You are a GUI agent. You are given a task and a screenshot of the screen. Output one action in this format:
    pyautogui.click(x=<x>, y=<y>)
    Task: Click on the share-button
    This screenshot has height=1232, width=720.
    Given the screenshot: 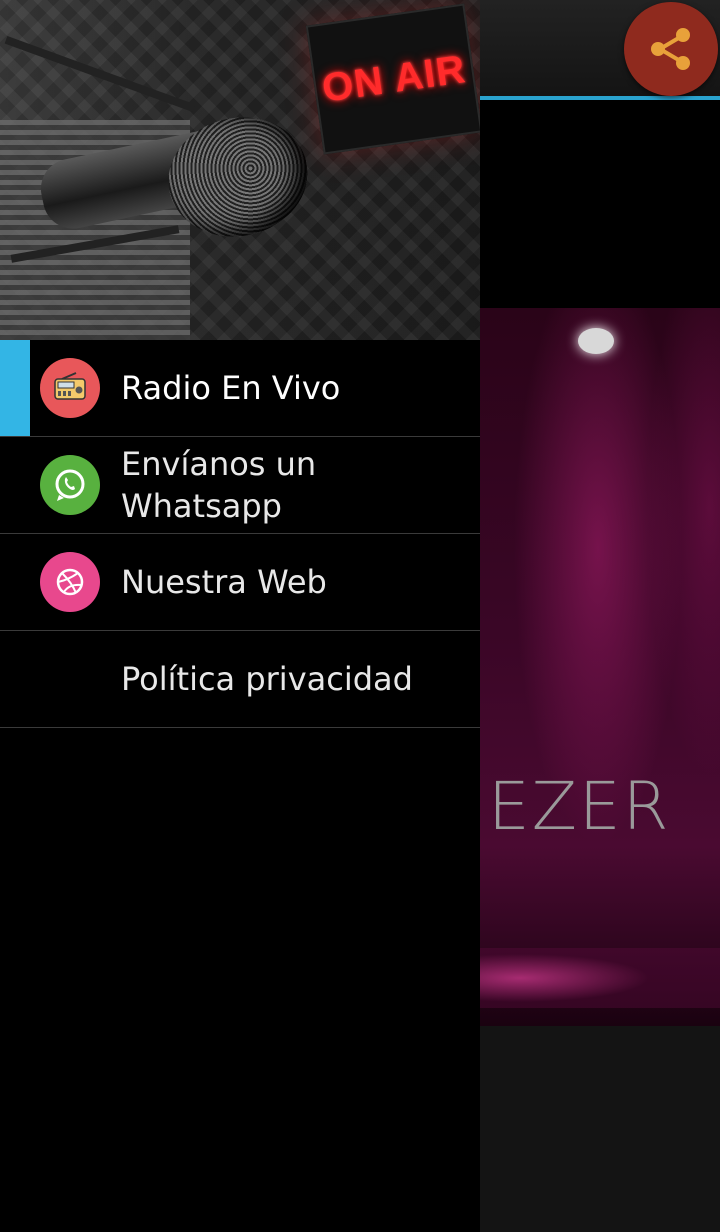 What is the action you would take?
    pyautogui.click(x=671, y=49)
    